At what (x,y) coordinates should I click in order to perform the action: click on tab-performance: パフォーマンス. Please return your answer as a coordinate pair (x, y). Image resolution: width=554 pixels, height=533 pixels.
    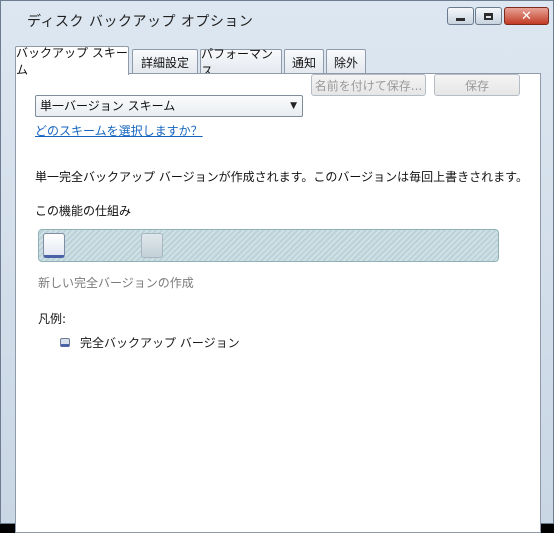
    Looking at the image, I should click on (241, 62).